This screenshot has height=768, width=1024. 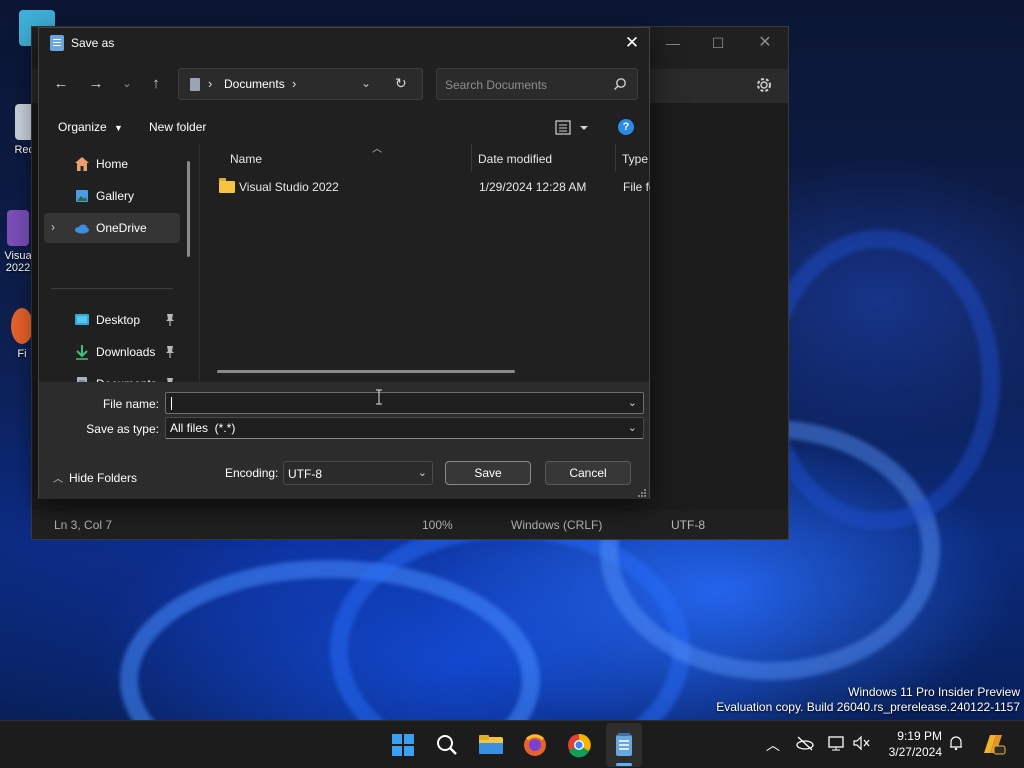 I want to click on notepad-app-icon, so click(x=57, y=43).